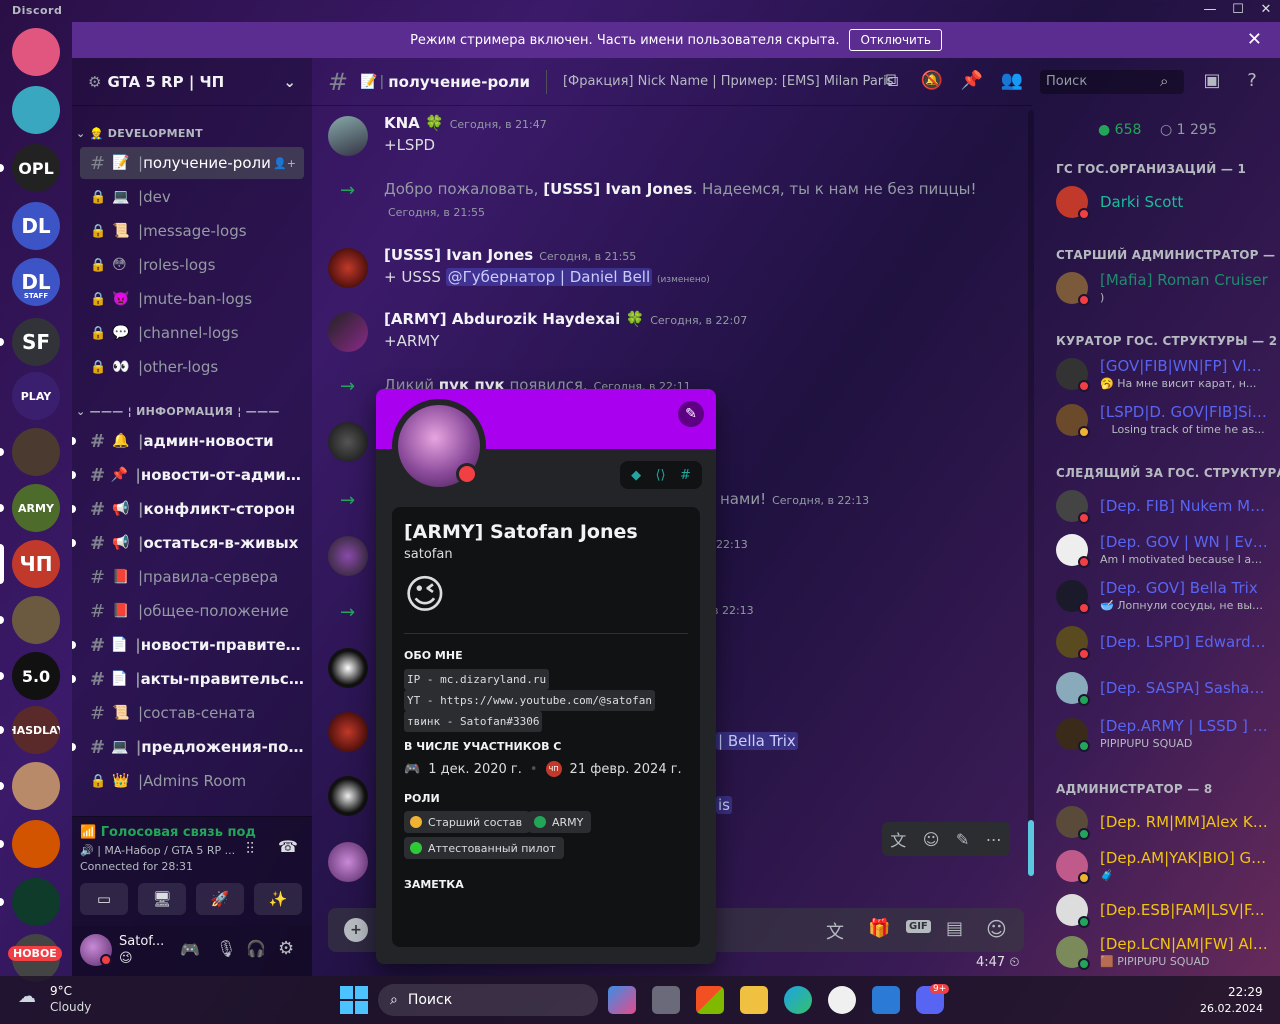 The image size is (1280, 1024). Describe the element at coordinates (1238, 11) in the screenshot. I see `maximize-button: ☐` at that location.